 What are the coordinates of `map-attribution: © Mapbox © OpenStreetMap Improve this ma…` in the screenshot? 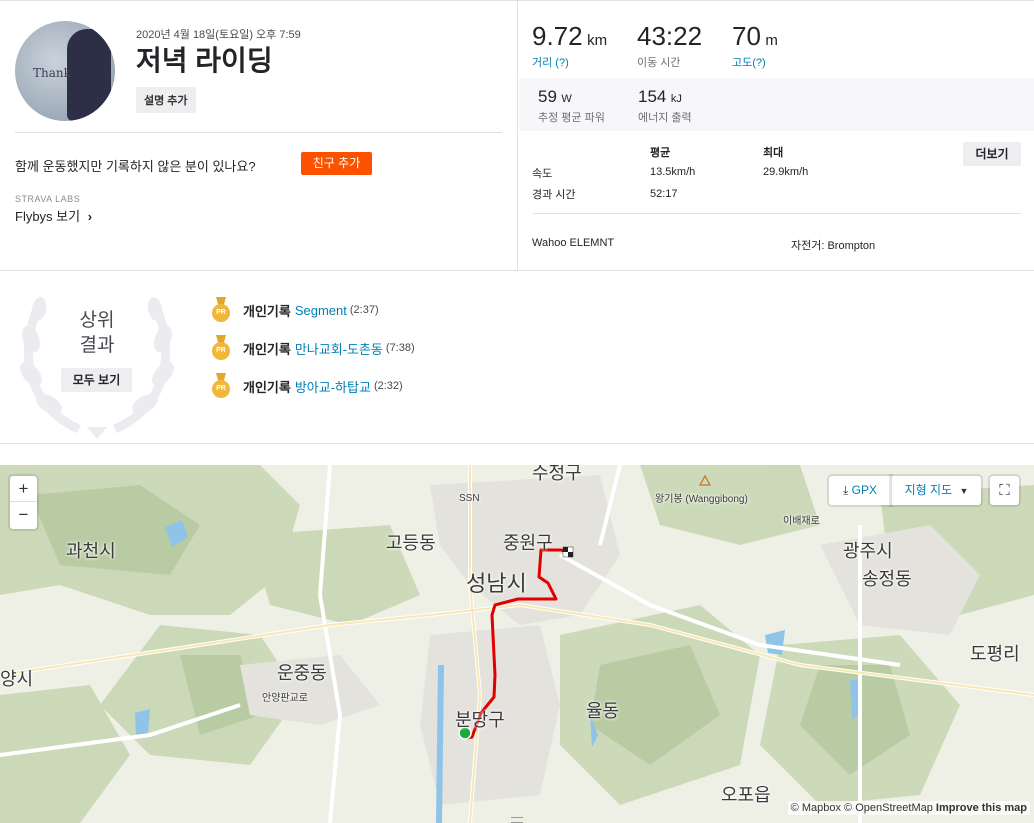 It's located at (908, 808).